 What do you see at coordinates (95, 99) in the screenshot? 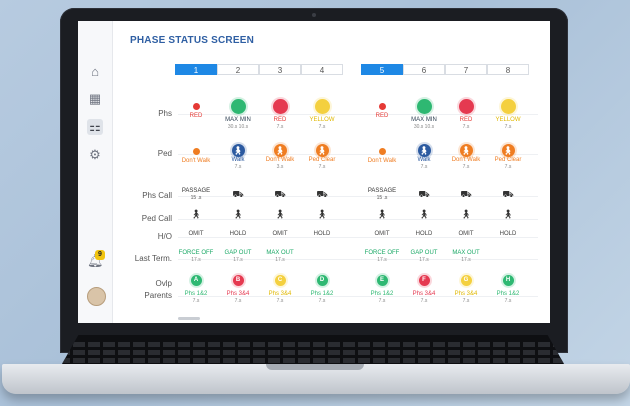
I see `grid-icon: ▦` at bounding box center [95, 99].